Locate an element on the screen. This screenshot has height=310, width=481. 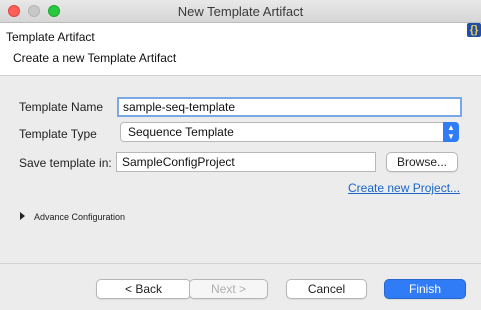
footer-divider is located at coordinates (240, 263).